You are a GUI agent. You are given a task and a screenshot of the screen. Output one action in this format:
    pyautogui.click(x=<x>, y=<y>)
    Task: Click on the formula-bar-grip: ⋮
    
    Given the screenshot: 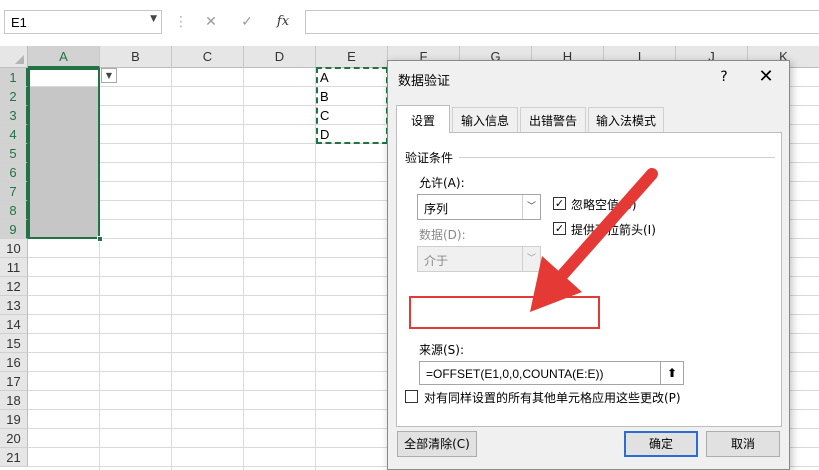 What is the action you would take?
    pyautogui.click(x=181, y=22)
    